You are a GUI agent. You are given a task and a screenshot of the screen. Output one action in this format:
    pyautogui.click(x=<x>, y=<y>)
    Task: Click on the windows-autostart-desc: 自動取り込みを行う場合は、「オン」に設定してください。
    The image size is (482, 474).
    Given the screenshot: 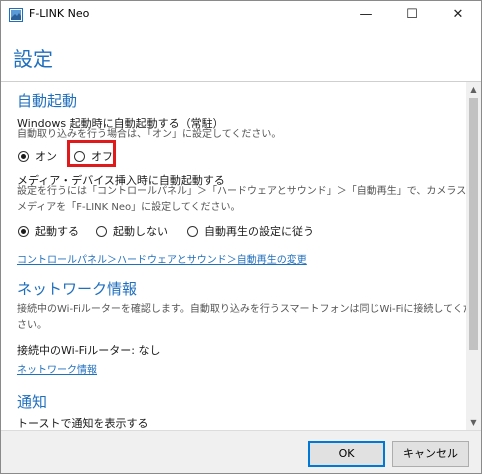 What is the action you would take?
    pyautogui.click(x=149, y=134)
    